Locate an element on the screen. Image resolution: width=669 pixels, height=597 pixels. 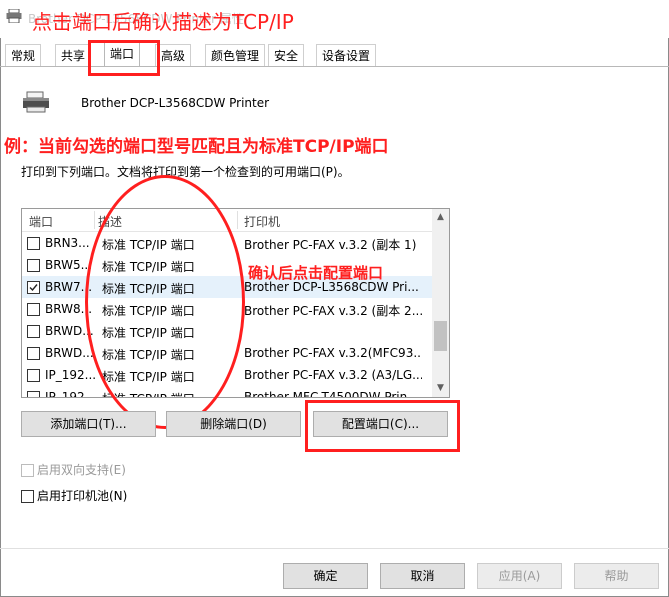
ok-button: 确定 is located at coordinates (325, 576).